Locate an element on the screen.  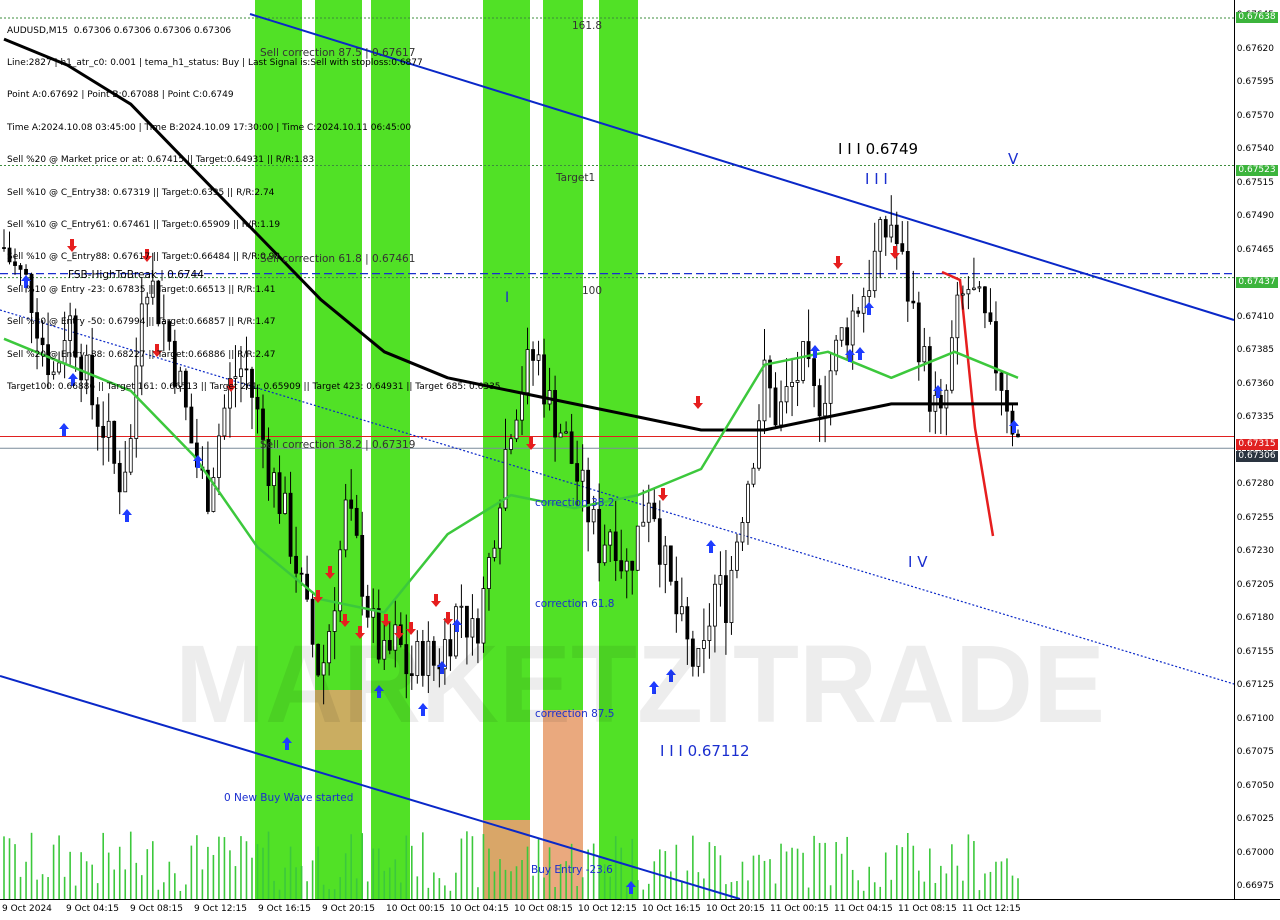
price-tick: 0.67205 is located at coordinates (1255, 584).